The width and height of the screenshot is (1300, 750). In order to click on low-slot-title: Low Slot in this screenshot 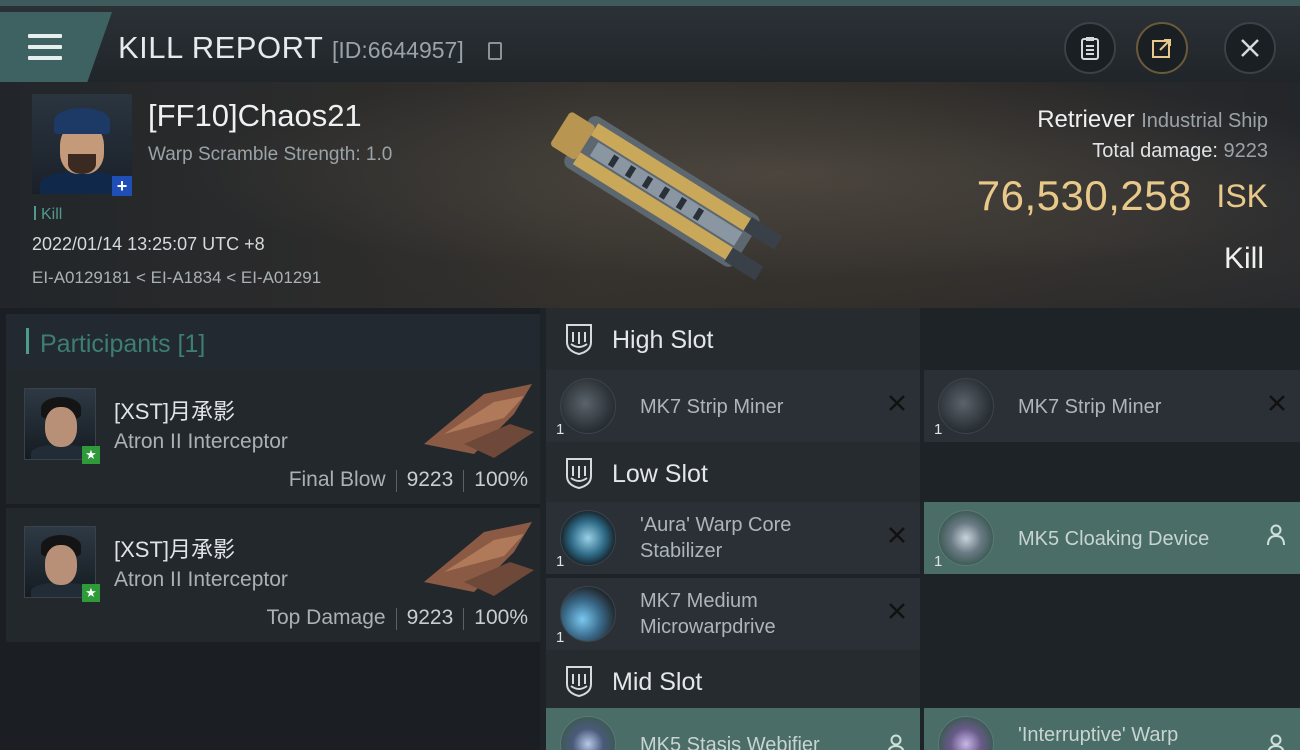, I will do `click(660, 474)`.